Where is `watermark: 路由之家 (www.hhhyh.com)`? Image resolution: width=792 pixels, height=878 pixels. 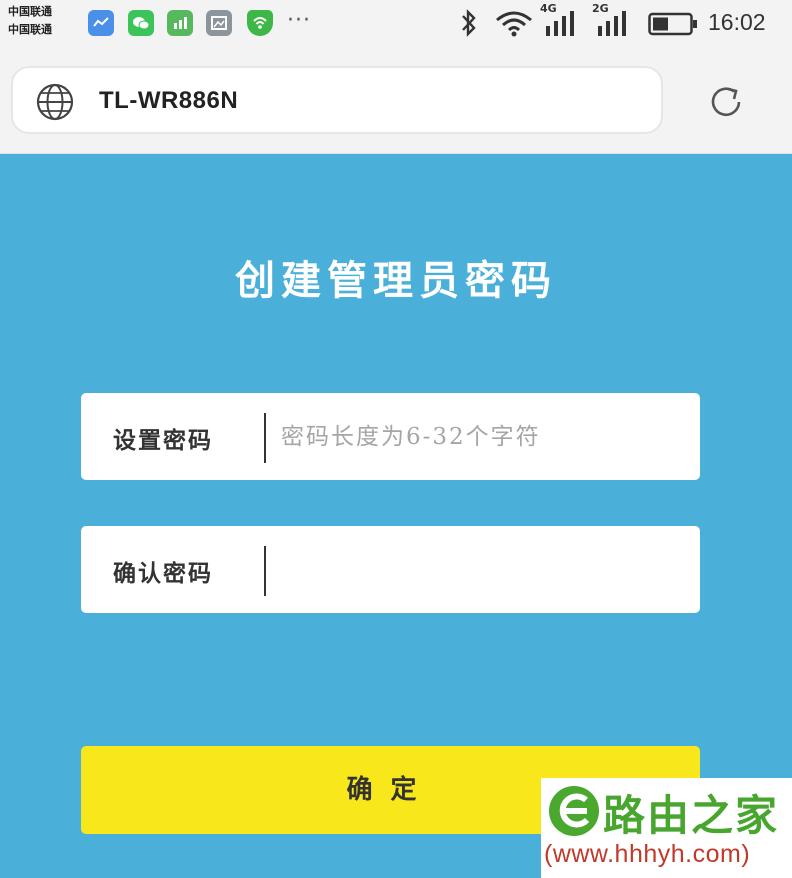 watermark: 路由之家 (www.hhhyh.com) is located at coordinates (666, 828).